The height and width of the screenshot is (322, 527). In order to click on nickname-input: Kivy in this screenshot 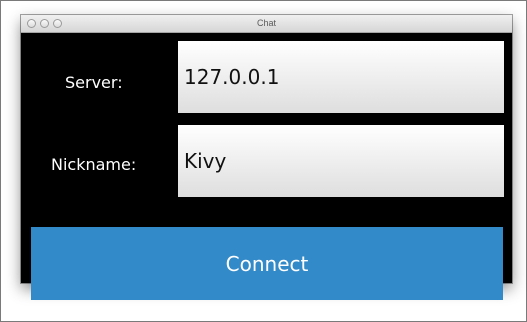, I will do `click(341, 161)`.